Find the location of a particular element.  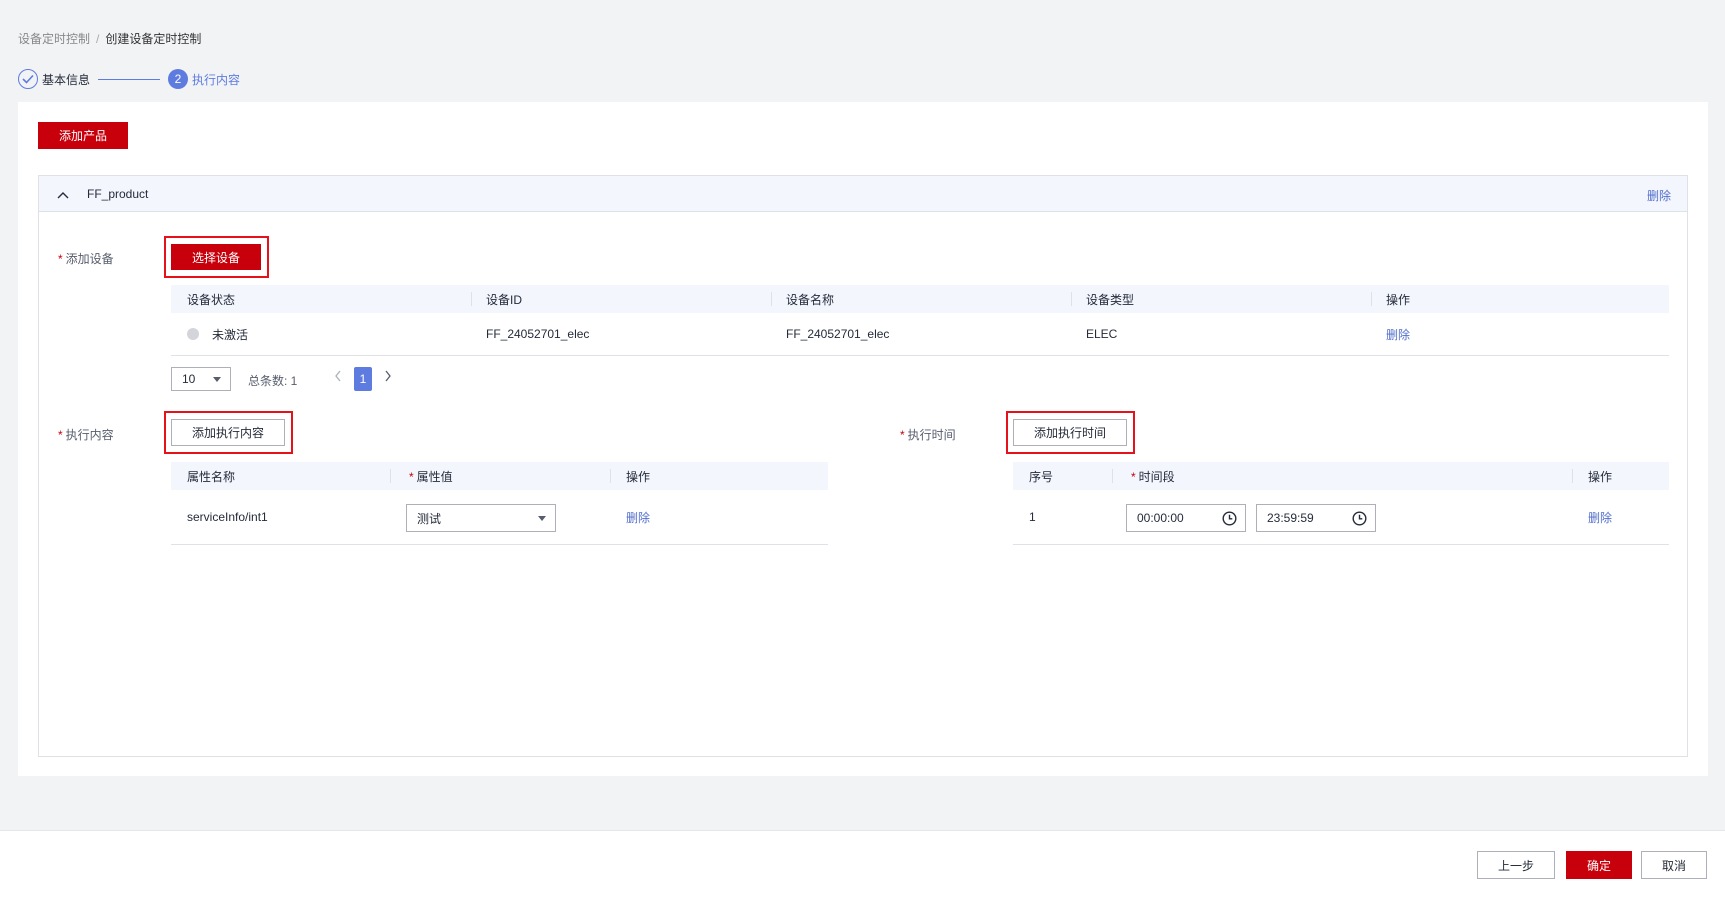

status-dot-icon is located at coordinates (193, 334).